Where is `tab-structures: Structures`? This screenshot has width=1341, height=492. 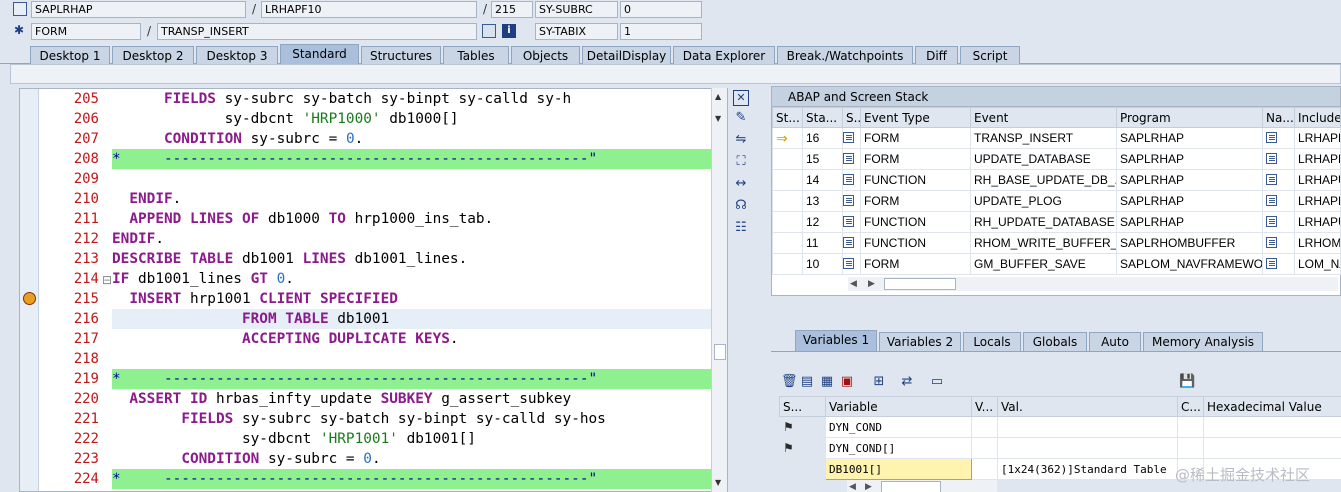
tab-structures: Structures is located at coordinates (401, 55).